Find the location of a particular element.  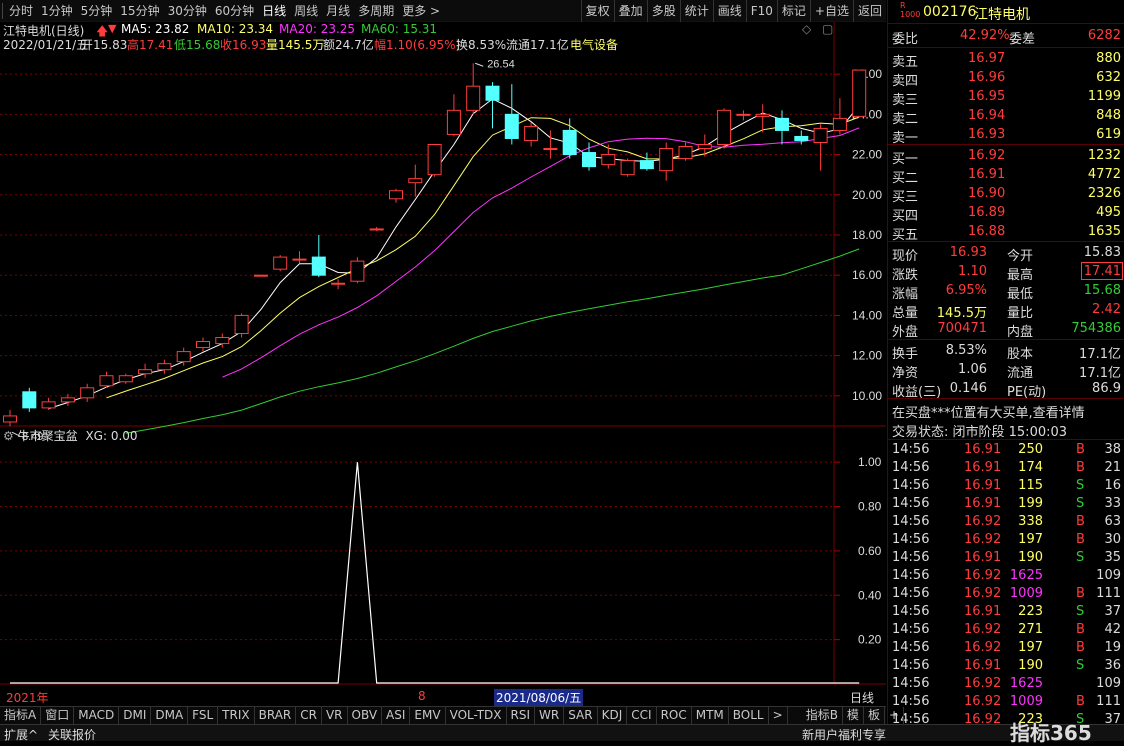

action-button-1: 叠加 is located at coordinates (630, 11).